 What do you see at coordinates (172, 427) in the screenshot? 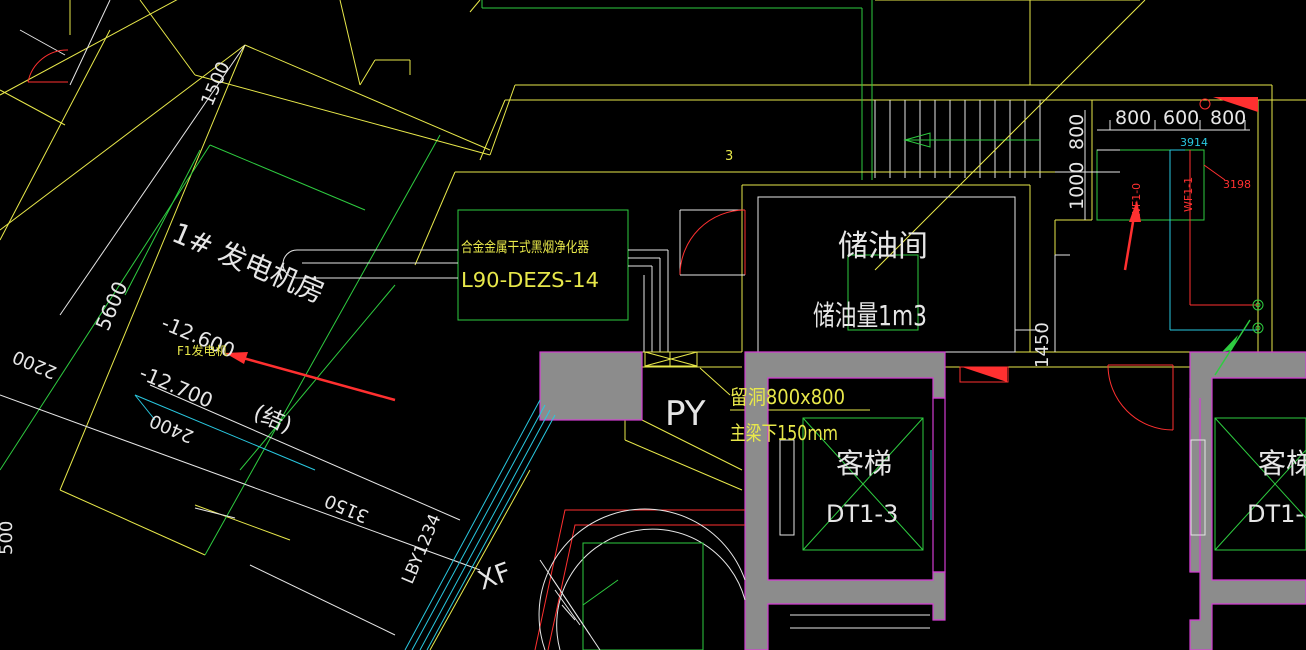
I see `dim-2400: 2400` at bounding box center [172, 427].